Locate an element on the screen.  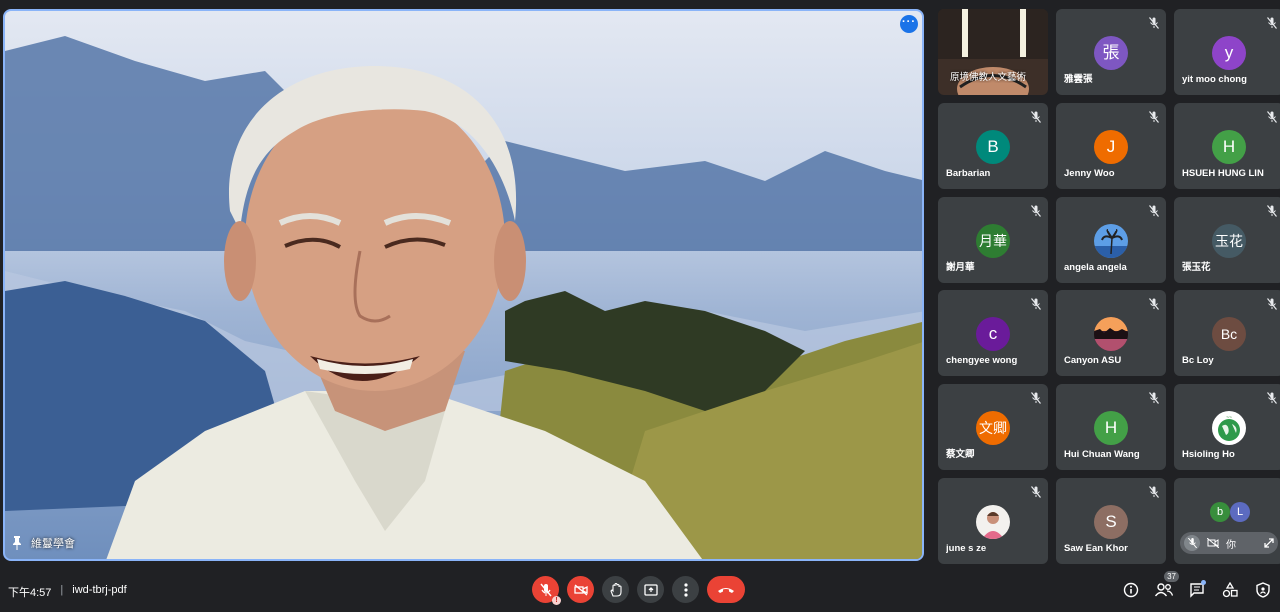
participant-avatar: 張 is located at coordinates (1111, 53).